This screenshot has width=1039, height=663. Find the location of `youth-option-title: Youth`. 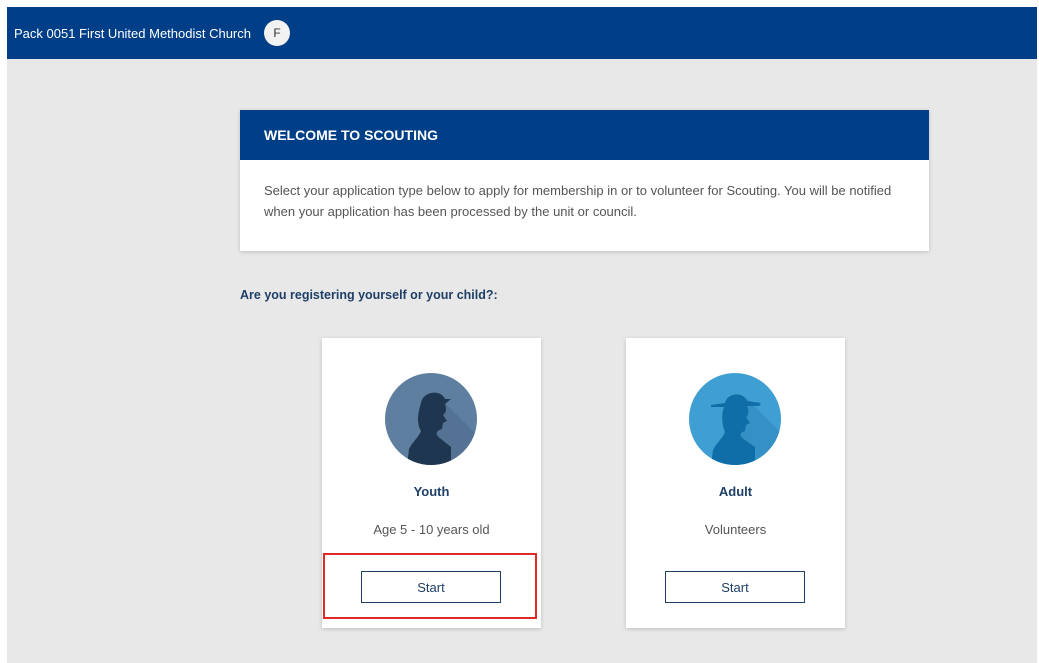

youth-option-title: Youth is located at coordinates (431, 491).